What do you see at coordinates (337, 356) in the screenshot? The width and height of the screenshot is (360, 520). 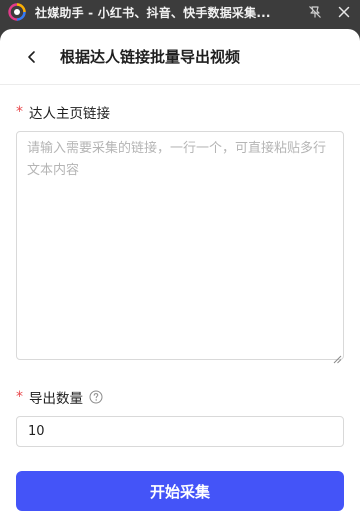 I see `resize-handle-icon` at bounding box center [337, 356].